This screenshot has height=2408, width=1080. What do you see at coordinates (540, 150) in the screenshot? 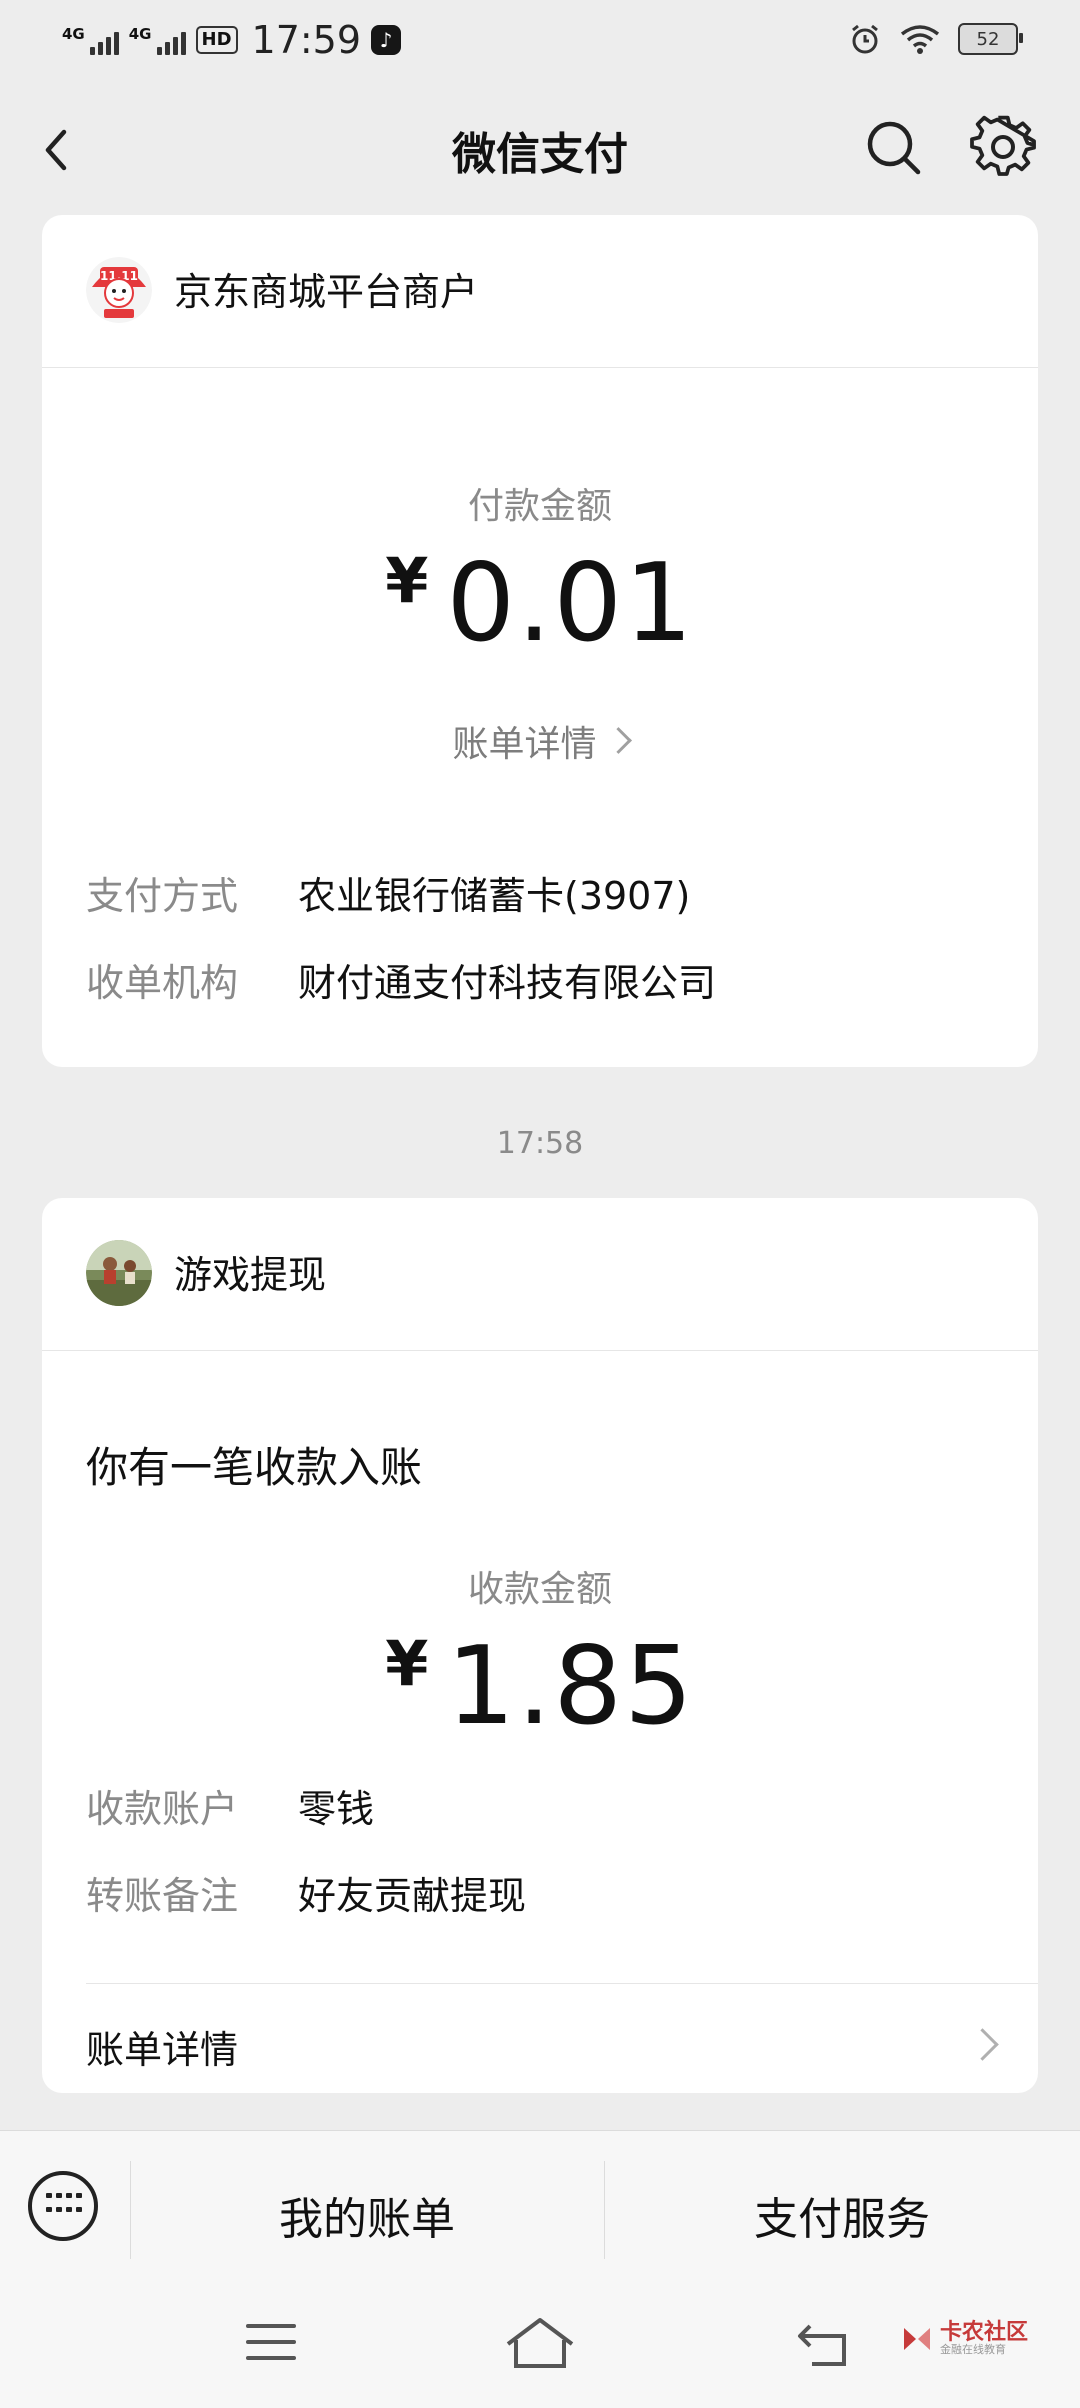
I see `title-bar: 微信支付` at bounding box center [540, 150].